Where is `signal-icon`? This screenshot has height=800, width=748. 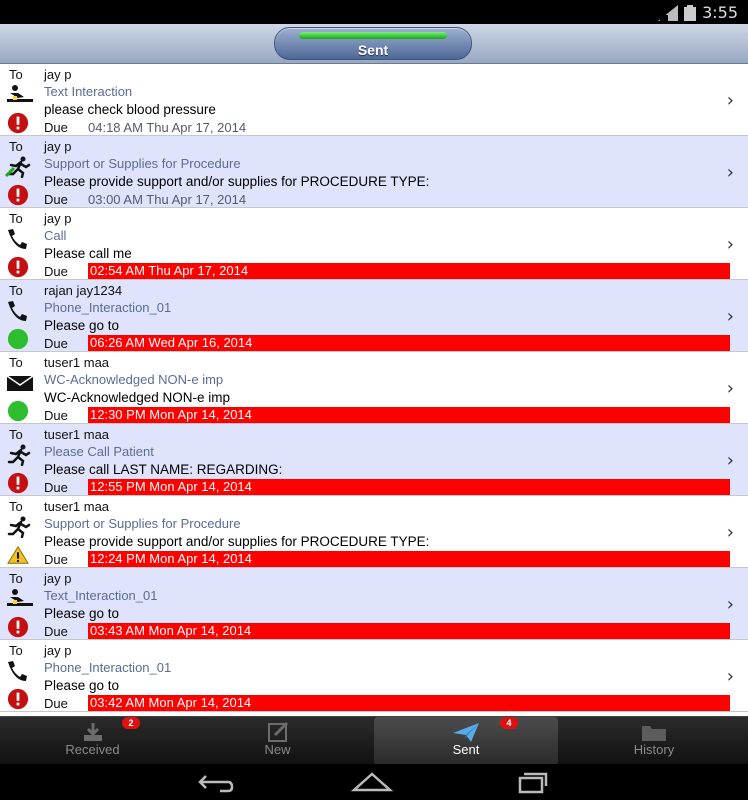 signal-icon is located at coordinates (668, 12).